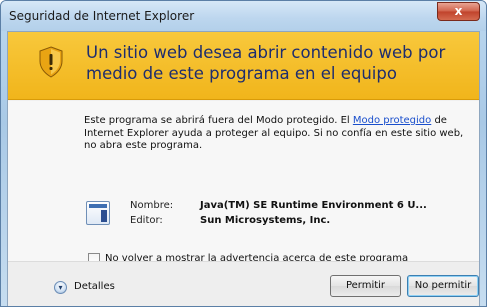 This screenshot has width=487, height=307. What do you see at coordinates (365, 286) in the screenshot?
I see `allow-button: Permitir` at bounding box center [365, 286].